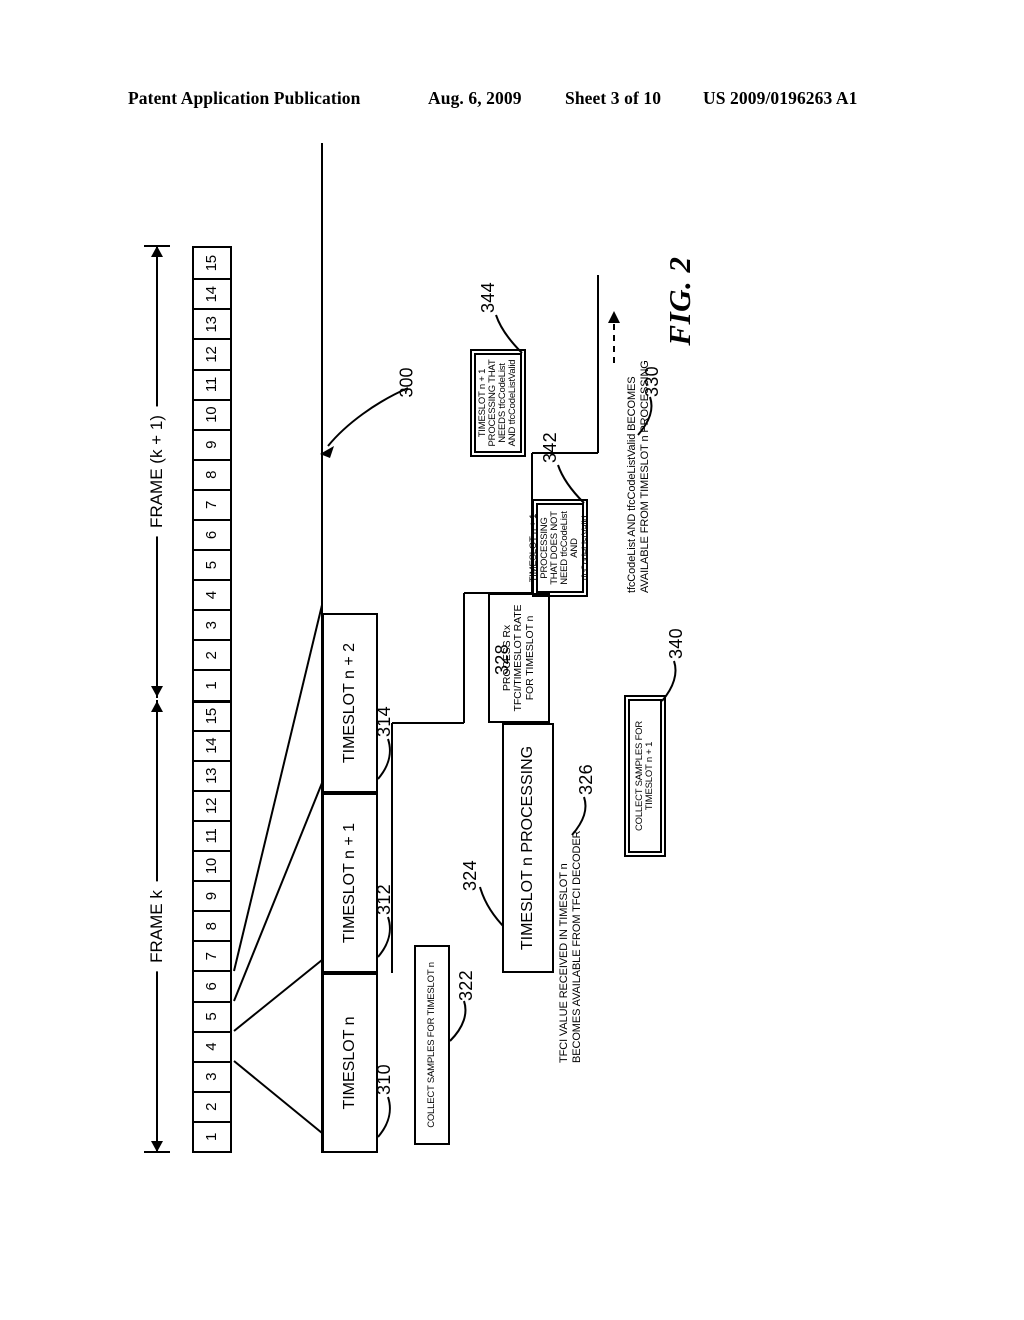 Image resolution: width=1024 pixels, height=1320 pixels. Describe the element at coordinates (364, 422) in the screenshot. I see `ref-300-leader` at that location.